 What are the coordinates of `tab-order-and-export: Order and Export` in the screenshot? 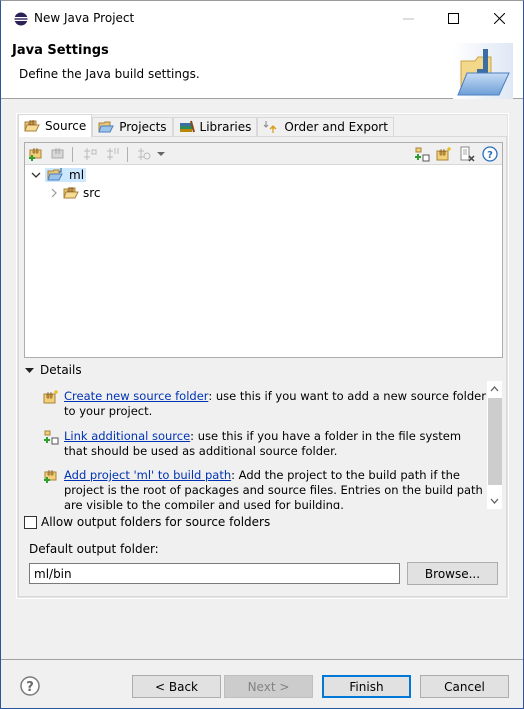 It's located at (325, 126).